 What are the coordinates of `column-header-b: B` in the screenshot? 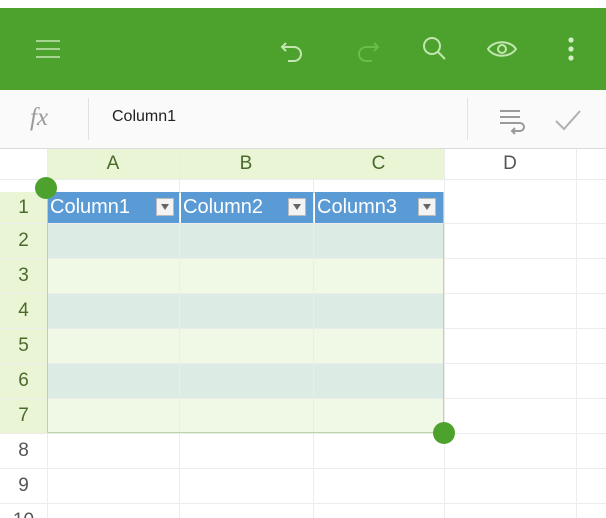 It's located at (246, 164).